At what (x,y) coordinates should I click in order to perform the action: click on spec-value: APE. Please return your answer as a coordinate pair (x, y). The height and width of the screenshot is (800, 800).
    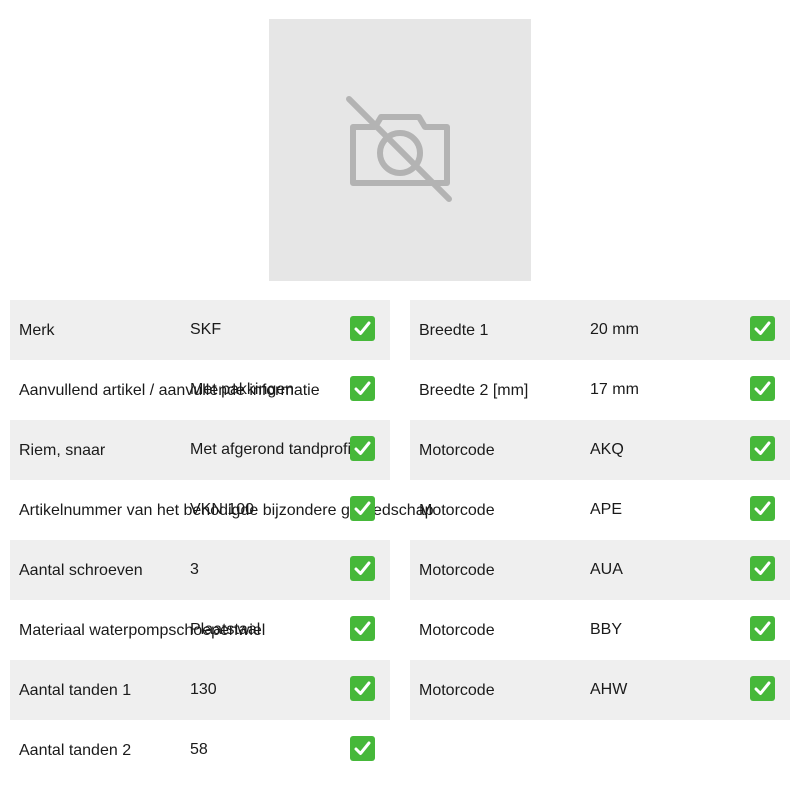
    Looking at the image, I should click on (606, 509).